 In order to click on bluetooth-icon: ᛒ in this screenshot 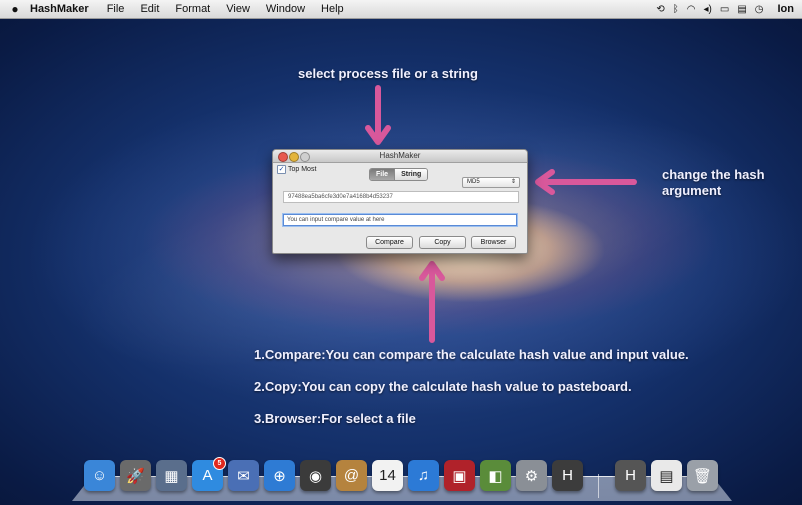, I will do `click(676, 9)`.